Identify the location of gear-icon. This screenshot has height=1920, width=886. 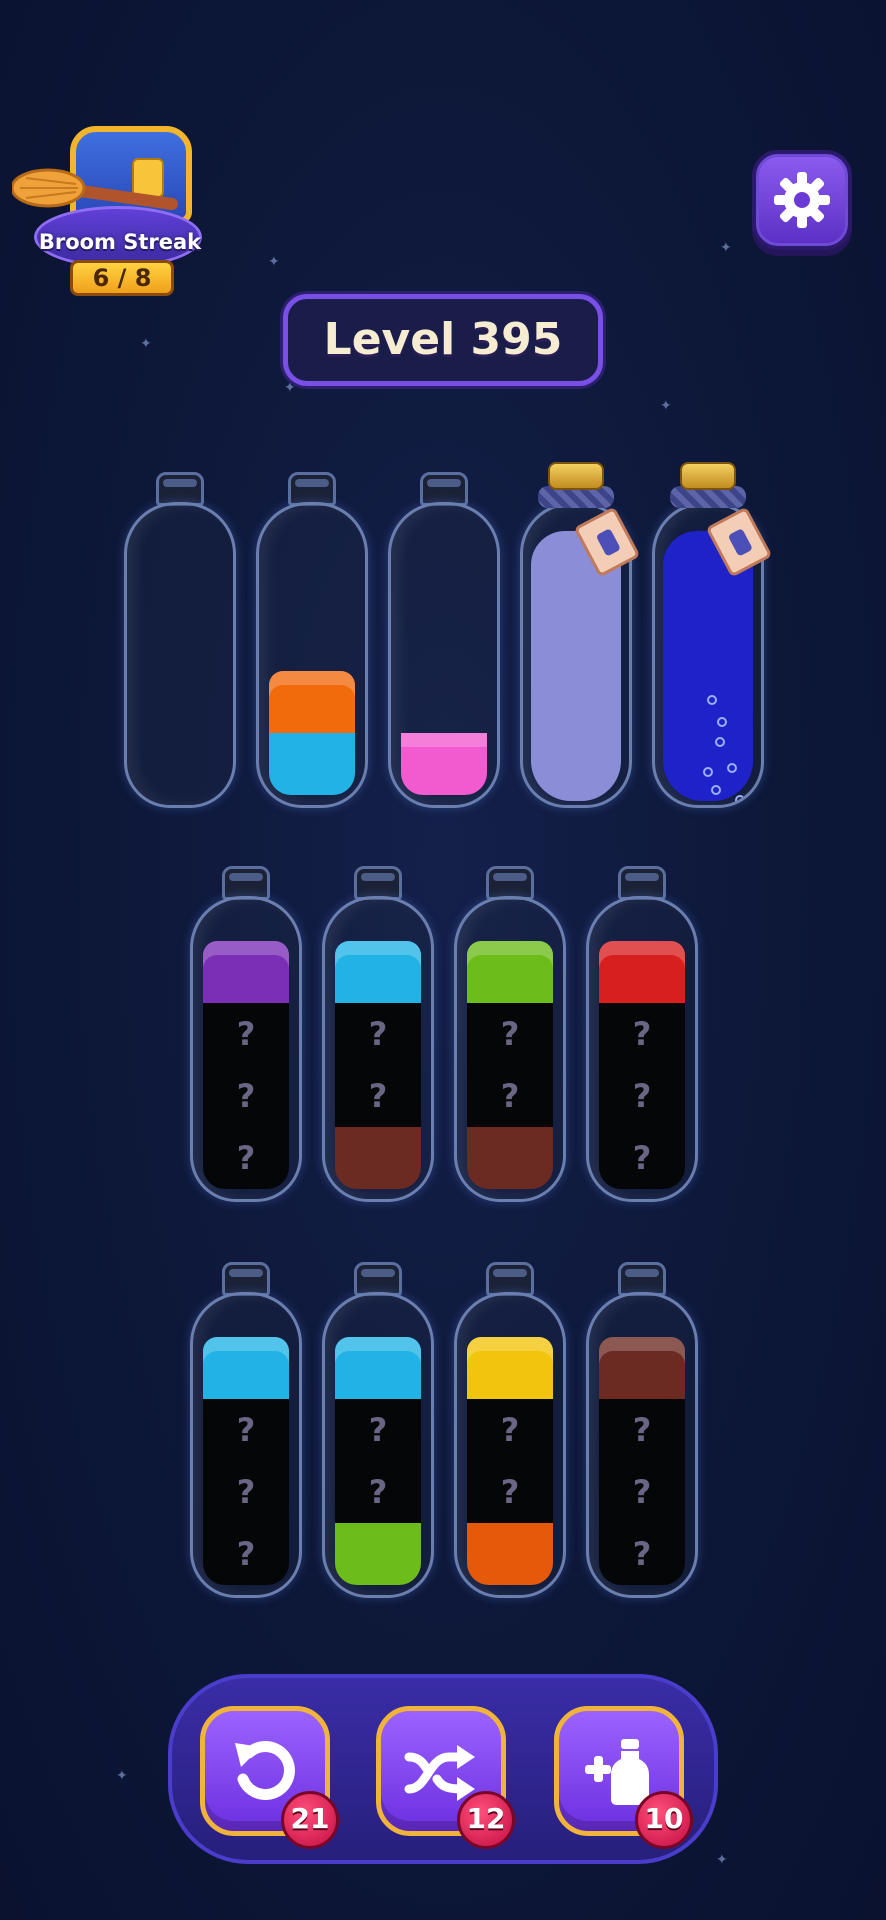
(802, 200).